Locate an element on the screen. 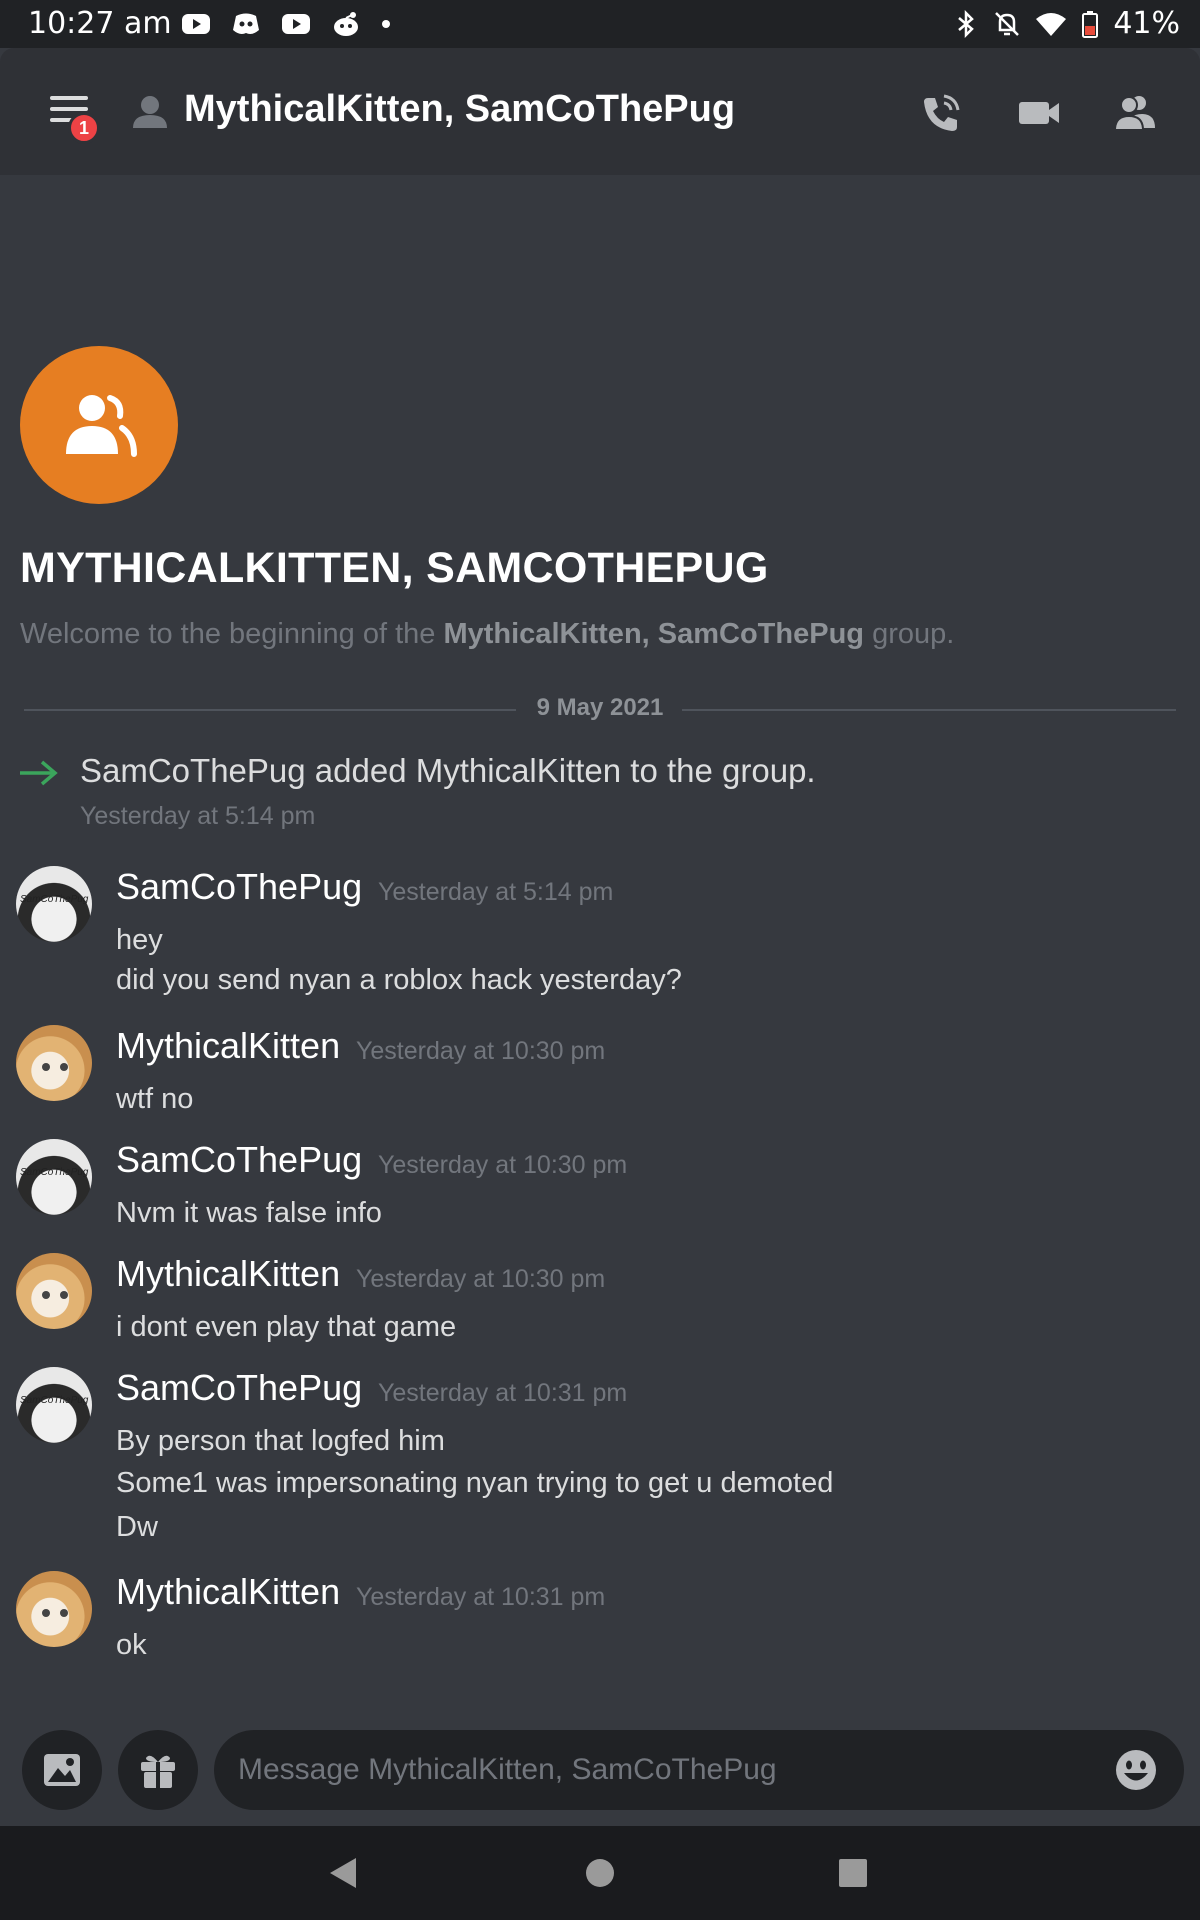 The height and width of the screenshot is (1920, 1200). battery-icon is located at coordinates (1090, 24).